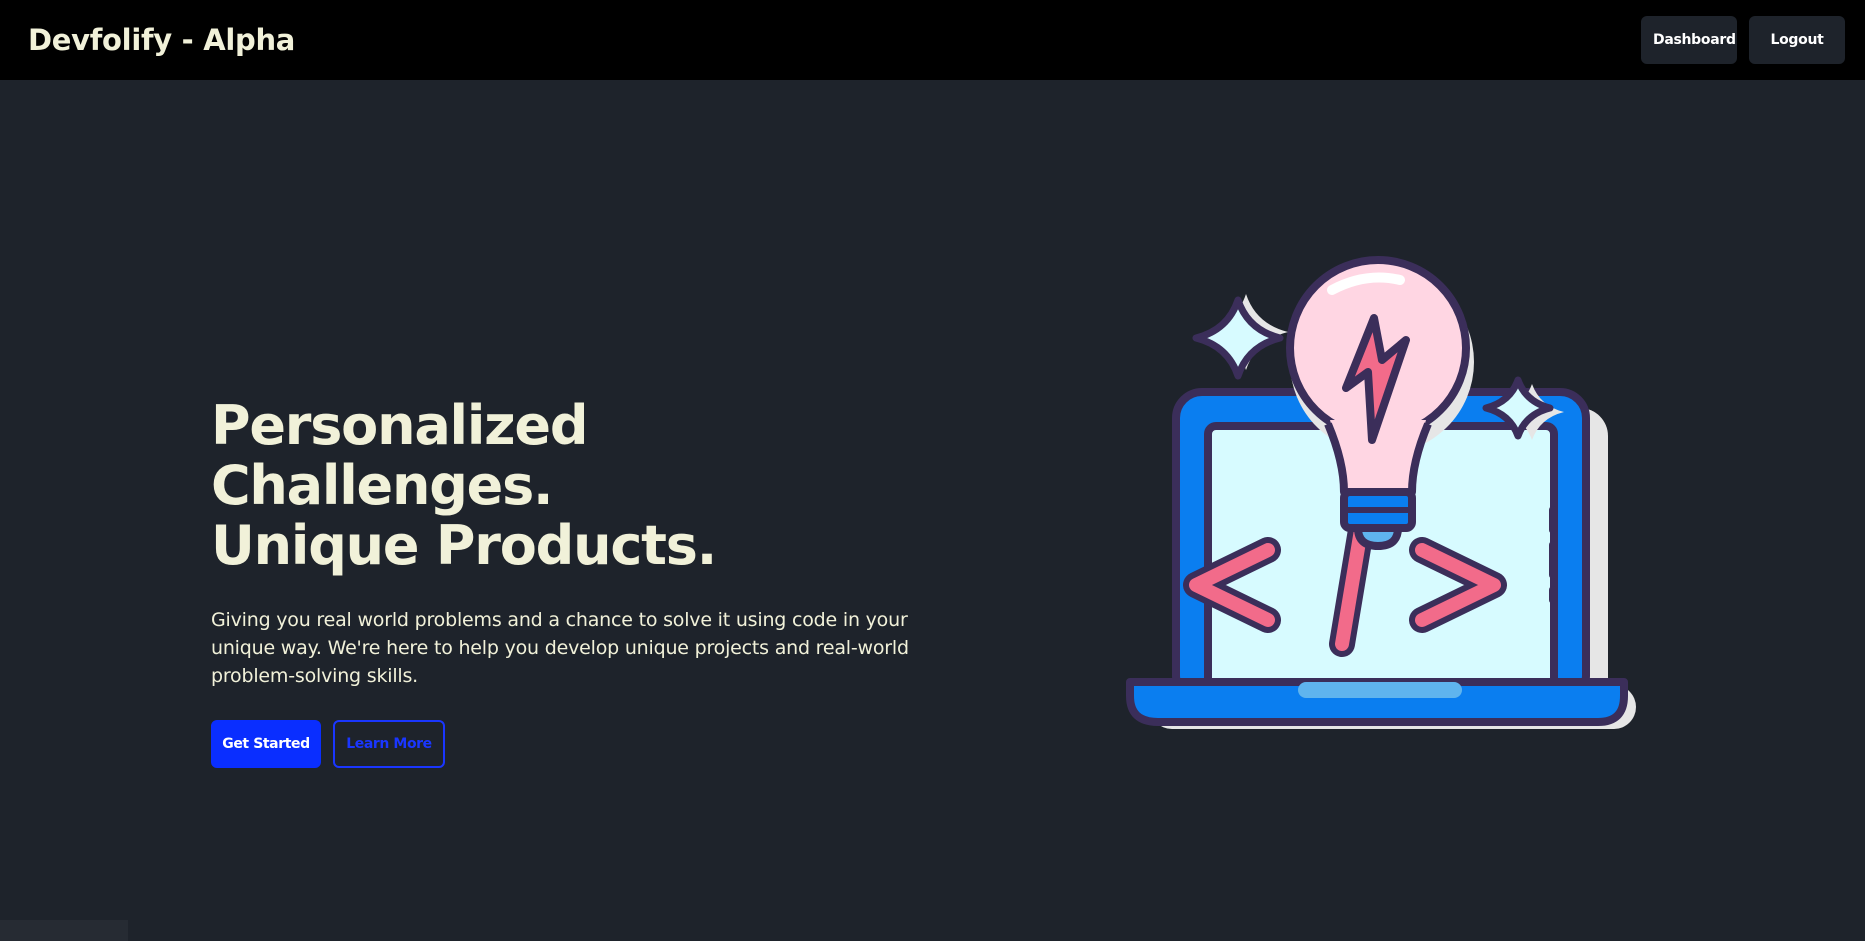 This screenshot has height=941, width=1865. Describe the element at coordinates (1689, 40) in the screenshot. I see `dashboard-button: Dashboard` at that location.